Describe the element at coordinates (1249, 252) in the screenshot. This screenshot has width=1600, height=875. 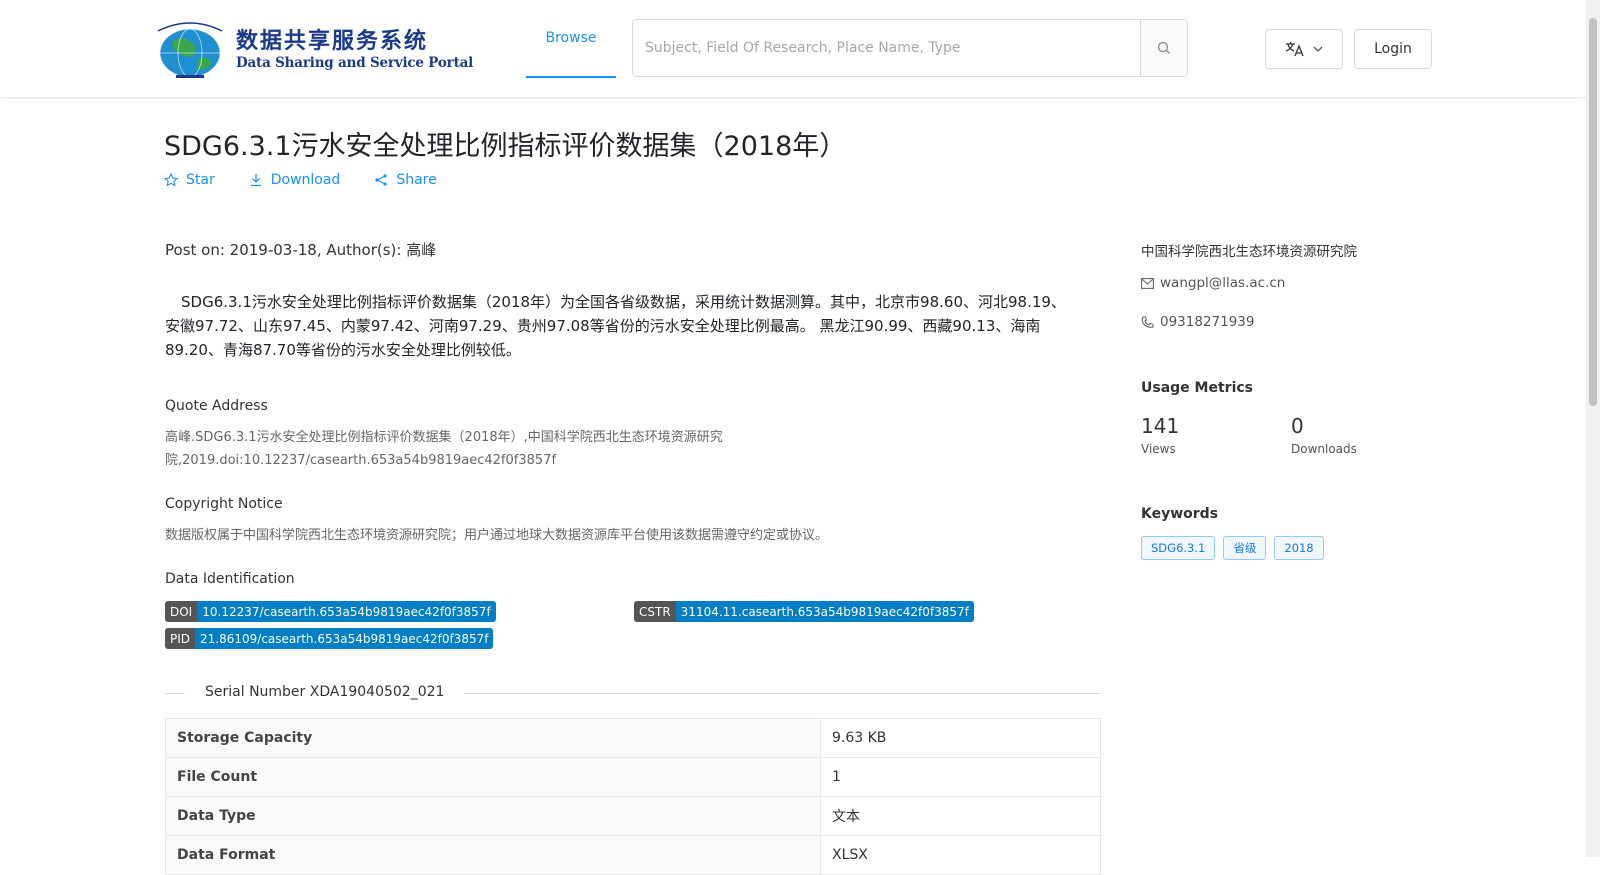
I see `organization-name: 中国科学院西北生态环境资源研究院` at that location.